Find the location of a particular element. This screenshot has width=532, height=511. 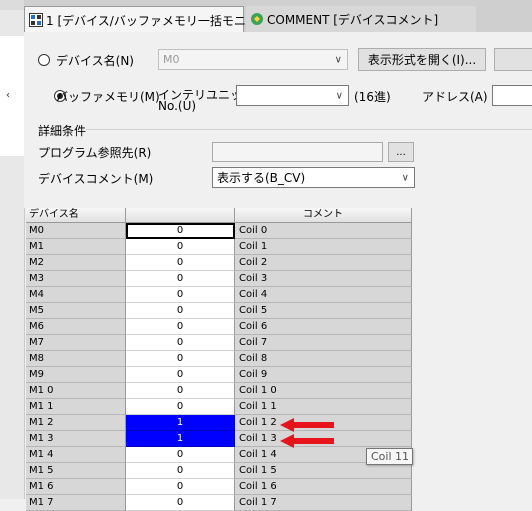

device-comment-label: デバイスコメント(M) is located at coordinates (96, 179).